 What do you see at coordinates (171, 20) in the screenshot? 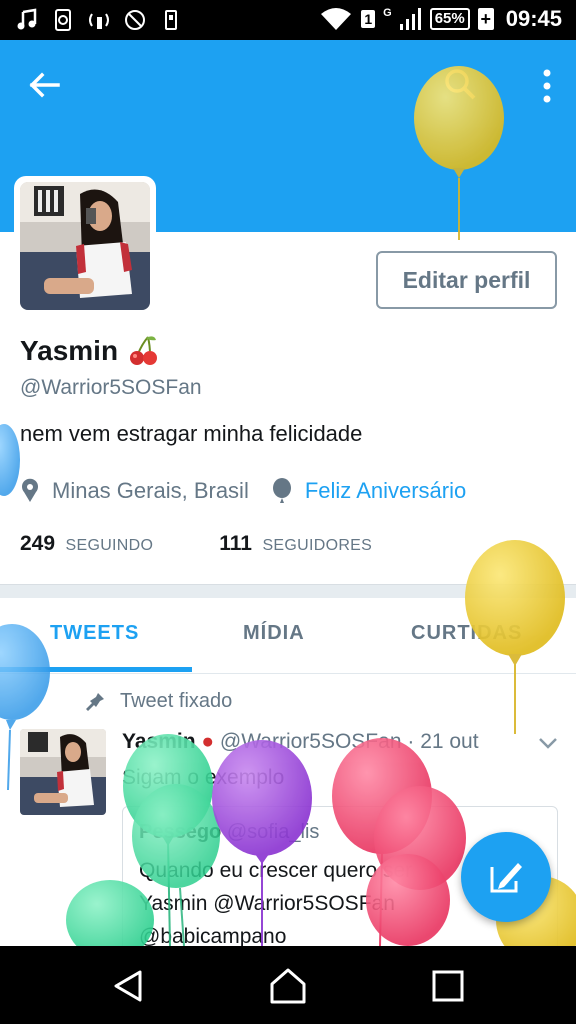
I see `nfc-icon` at bounding box center [171, 20].